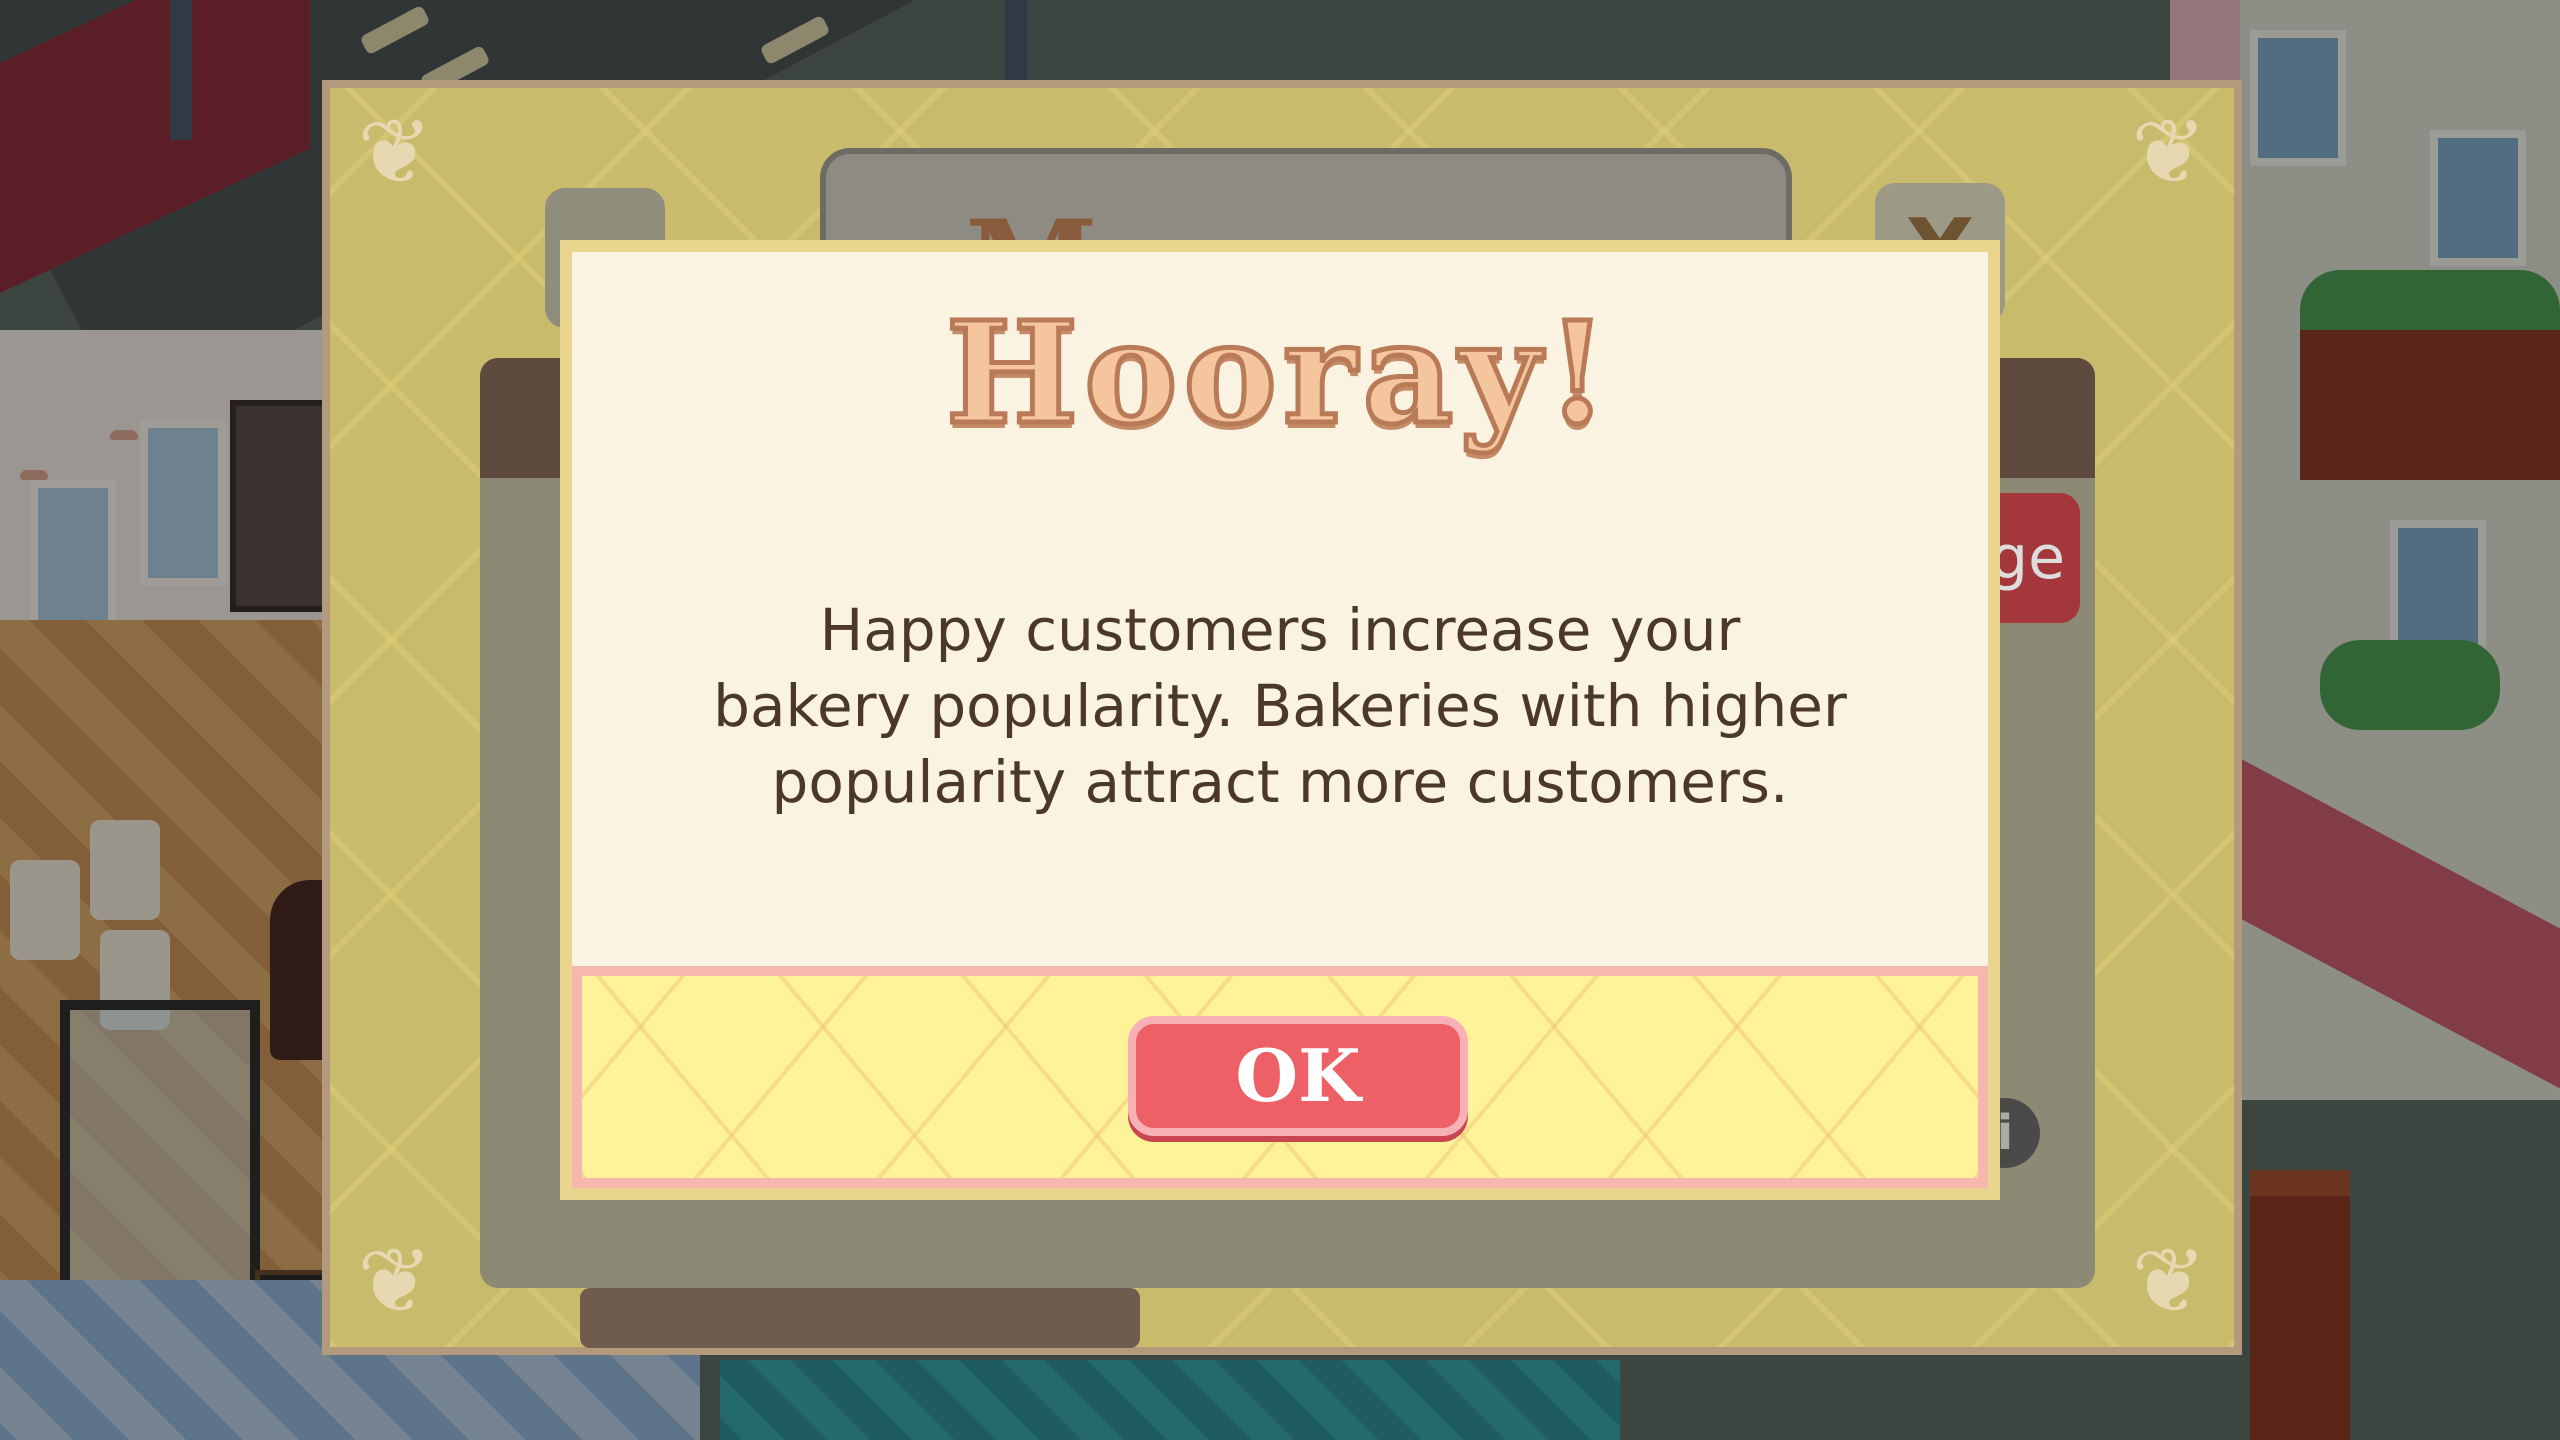 This screenshot has height=1440, width=2560. What do you see at coordinates (1280, 782) in the screenshot?
I see `dialog-message-line: popularity attract more customers.` at bounding box center [1280, 782].